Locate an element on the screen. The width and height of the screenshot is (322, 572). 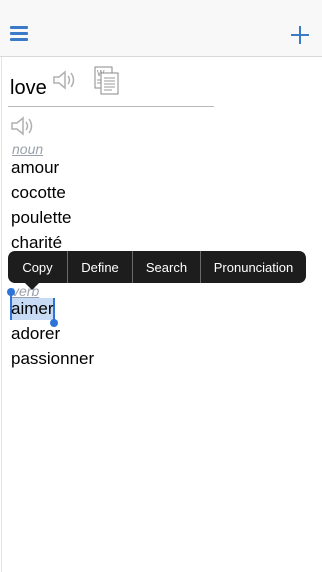
search-menu-item: Search is located at coordinates (167, 267).